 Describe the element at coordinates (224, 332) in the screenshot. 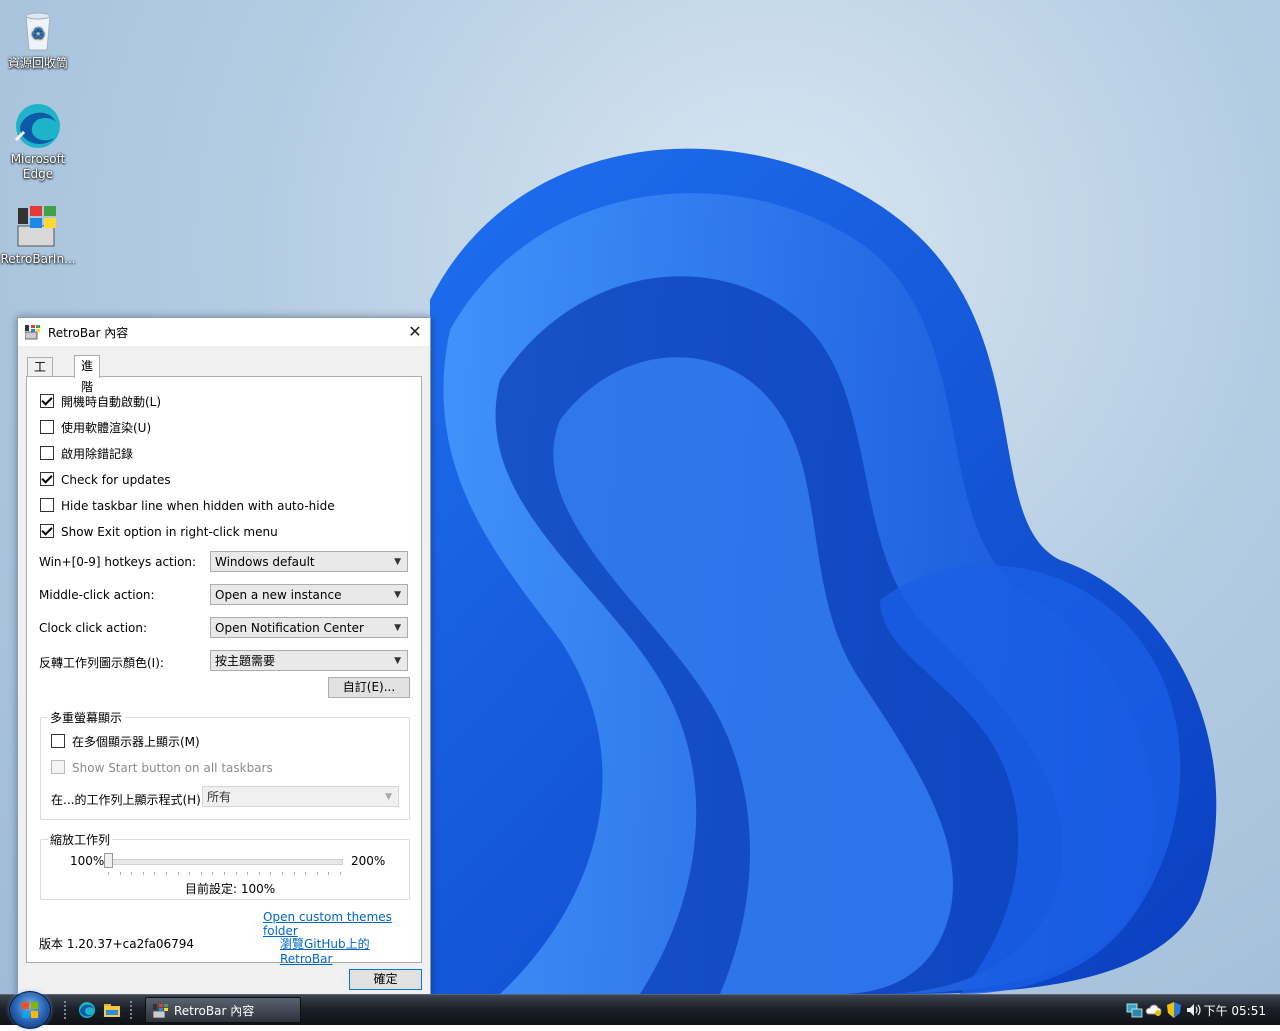

I see `dialog-titlebar: RetroBar 內容 ✕` at that location.